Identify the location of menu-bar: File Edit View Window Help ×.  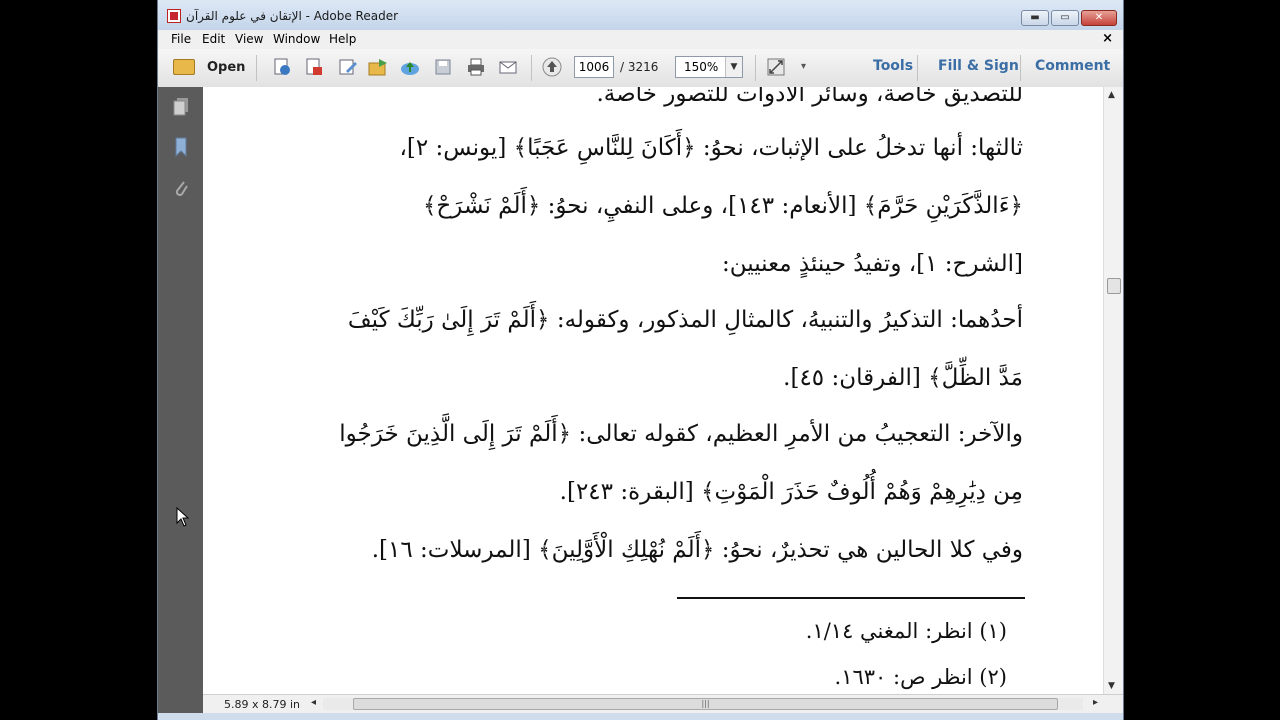
(640, 39).